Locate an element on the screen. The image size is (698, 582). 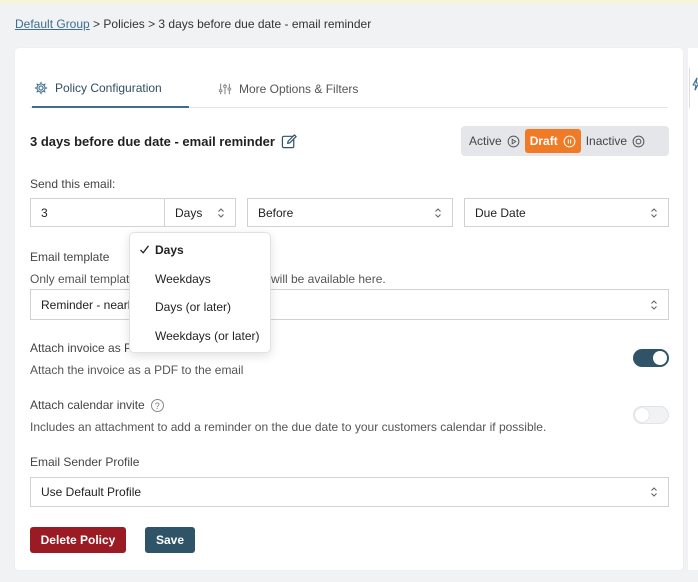
status-label: Inactive is located at coordinates (606, 141).